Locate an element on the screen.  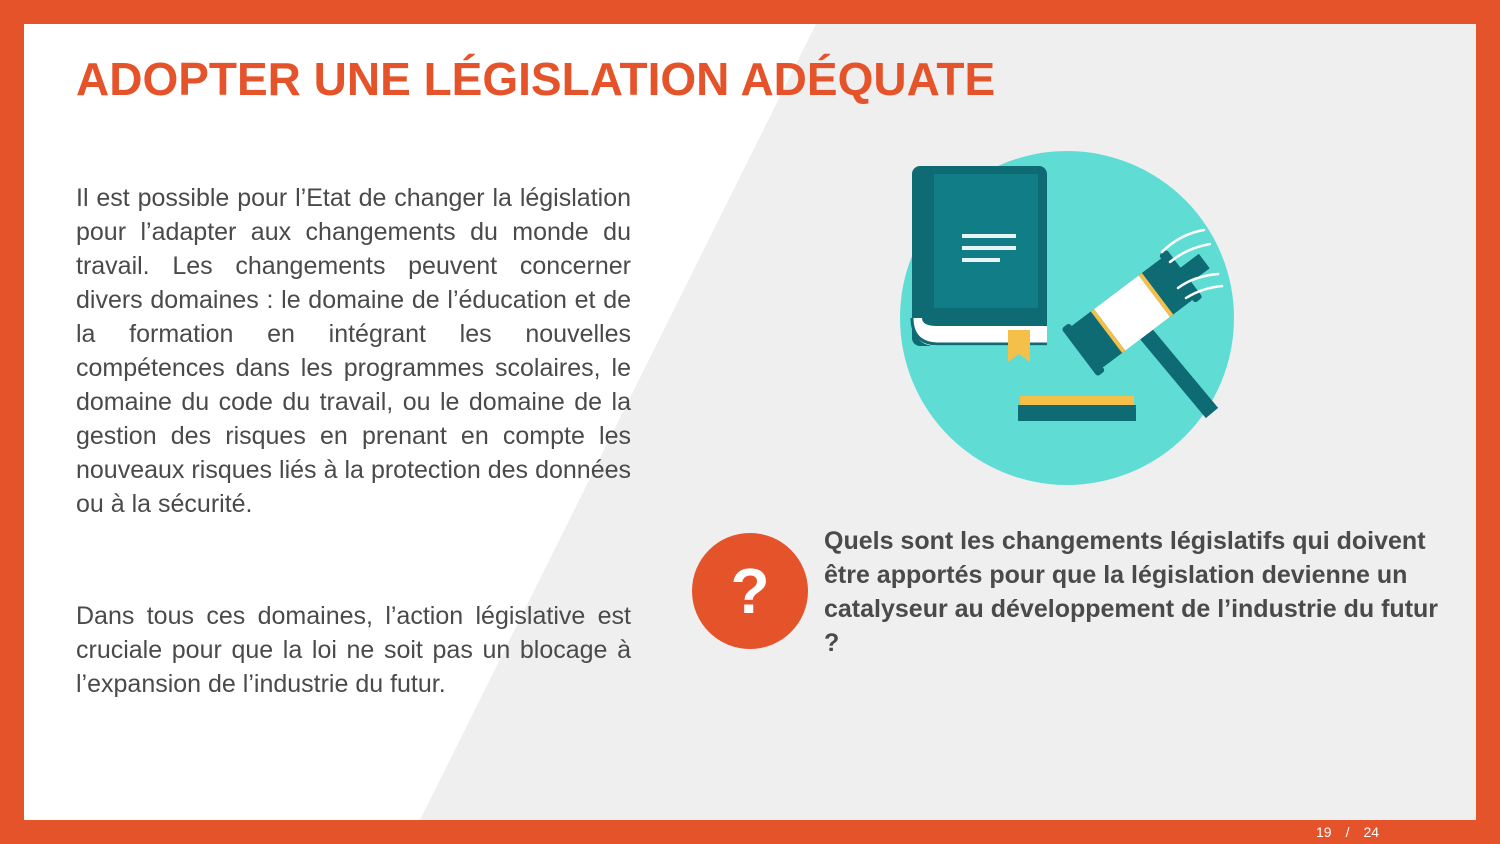
gavel-base-icon is located at coordinates (1077, 408).